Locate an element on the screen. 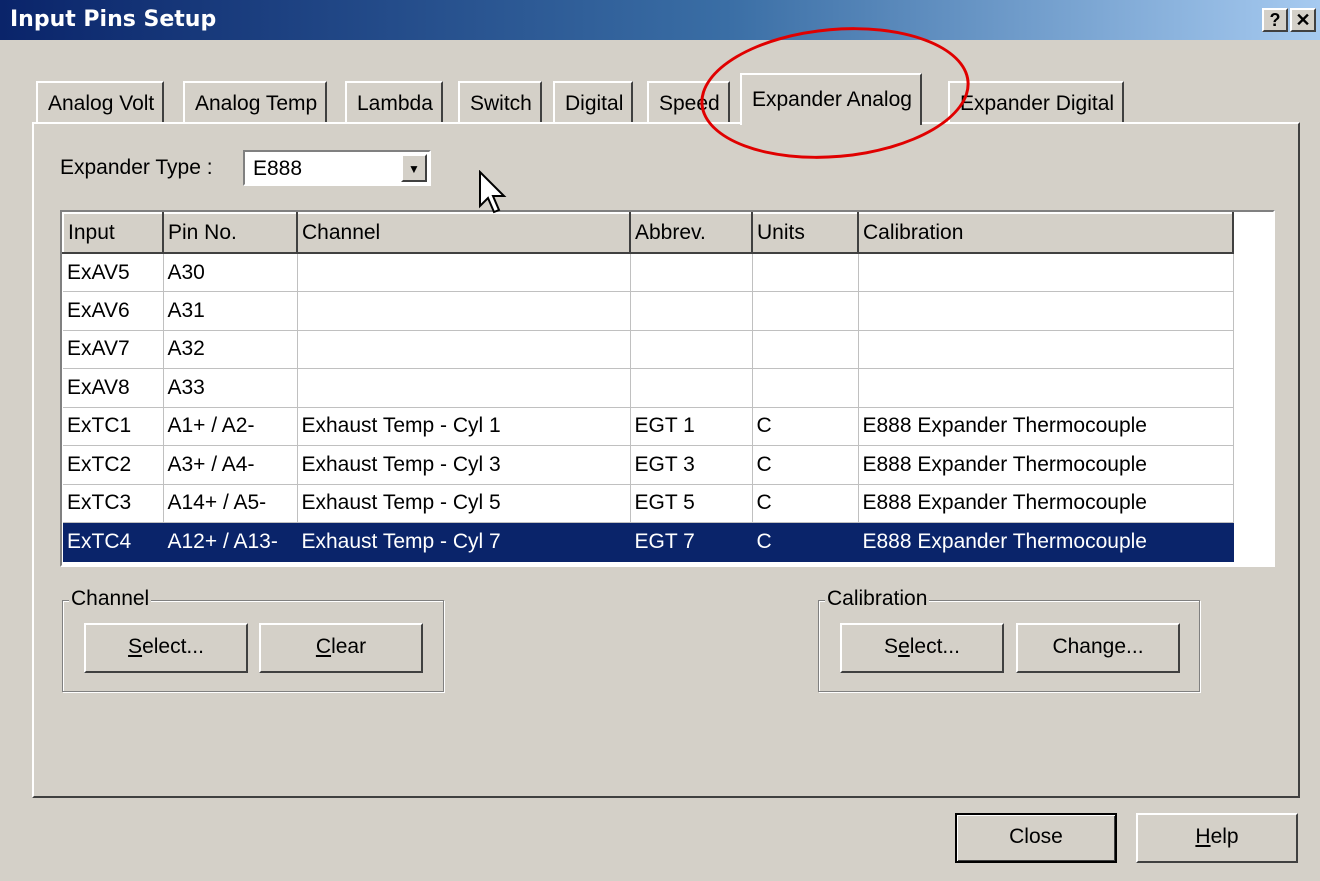 The image size is (1320, 881). cell-pin: A12+ / A13- is located at coordinates (230, 542).